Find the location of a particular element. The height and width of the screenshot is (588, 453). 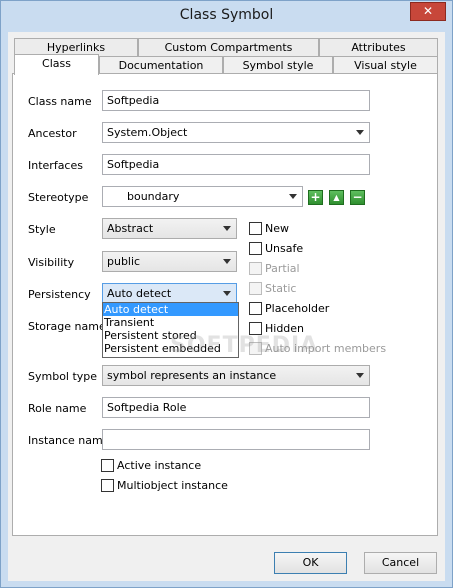

tab-custom-compartments: Custom Compartments is located at coordinates (228, 47).